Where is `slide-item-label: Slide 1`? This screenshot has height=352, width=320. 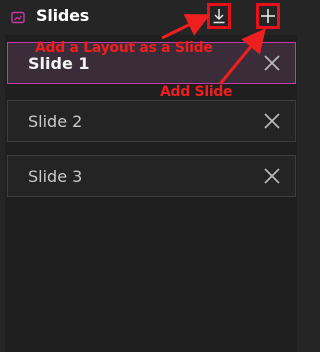
slide-item-label: Slide 1 is located at coordinates (59, 63).